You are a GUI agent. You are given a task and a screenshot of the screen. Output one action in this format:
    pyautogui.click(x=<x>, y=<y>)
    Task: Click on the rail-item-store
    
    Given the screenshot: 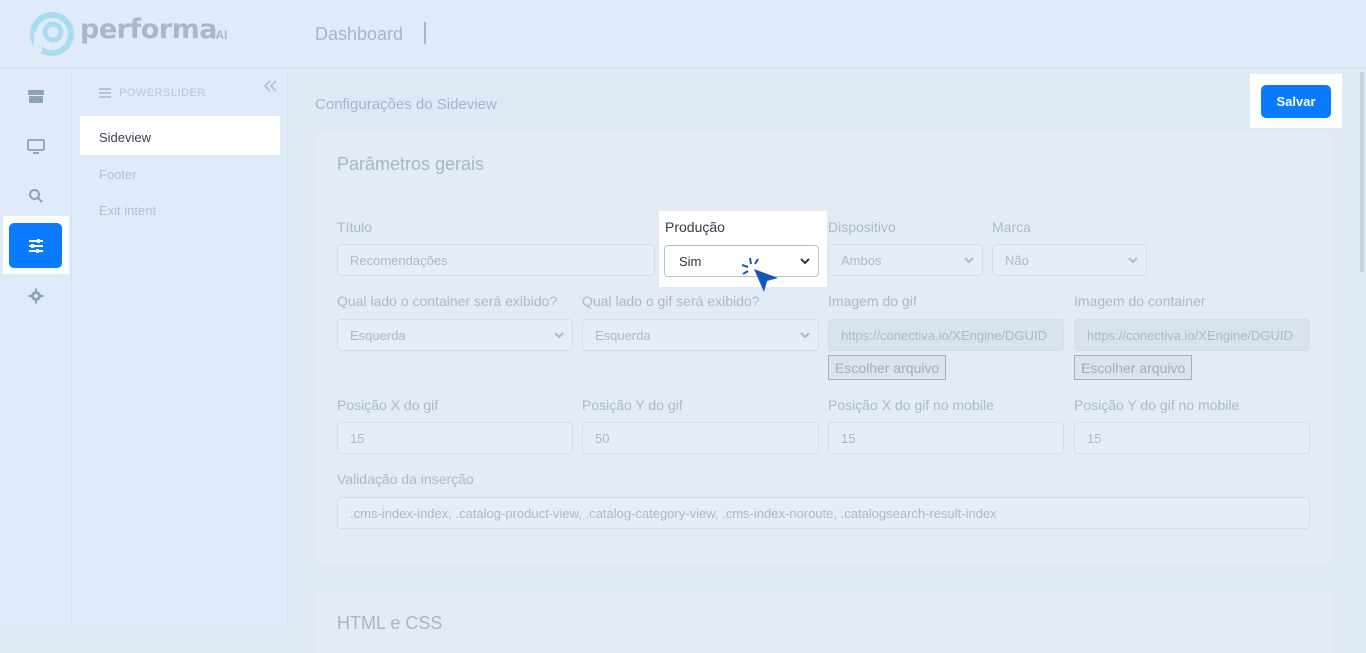 What is the action you would take?
    pyautogui.click(x=36, y=97)
    